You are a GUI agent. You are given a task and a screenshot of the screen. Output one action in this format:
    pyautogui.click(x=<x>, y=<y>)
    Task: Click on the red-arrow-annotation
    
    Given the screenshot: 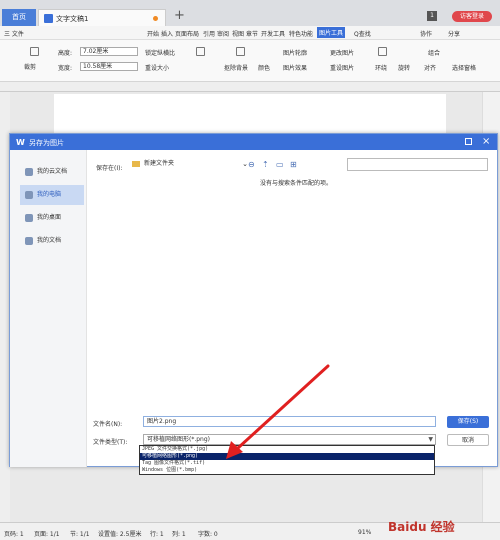 What is the action you would take?
    pyautogui.click(x=278, y=411)
    